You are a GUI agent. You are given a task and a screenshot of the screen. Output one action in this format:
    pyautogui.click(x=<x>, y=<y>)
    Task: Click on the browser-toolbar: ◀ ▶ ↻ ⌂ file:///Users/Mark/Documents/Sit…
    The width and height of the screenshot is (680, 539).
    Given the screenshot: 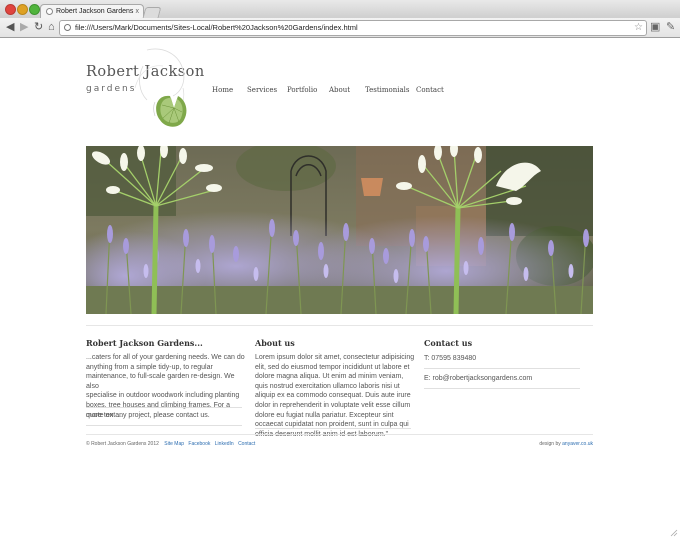 What is the action you would take?
    pyautogui.click(x=340, y=28)
    